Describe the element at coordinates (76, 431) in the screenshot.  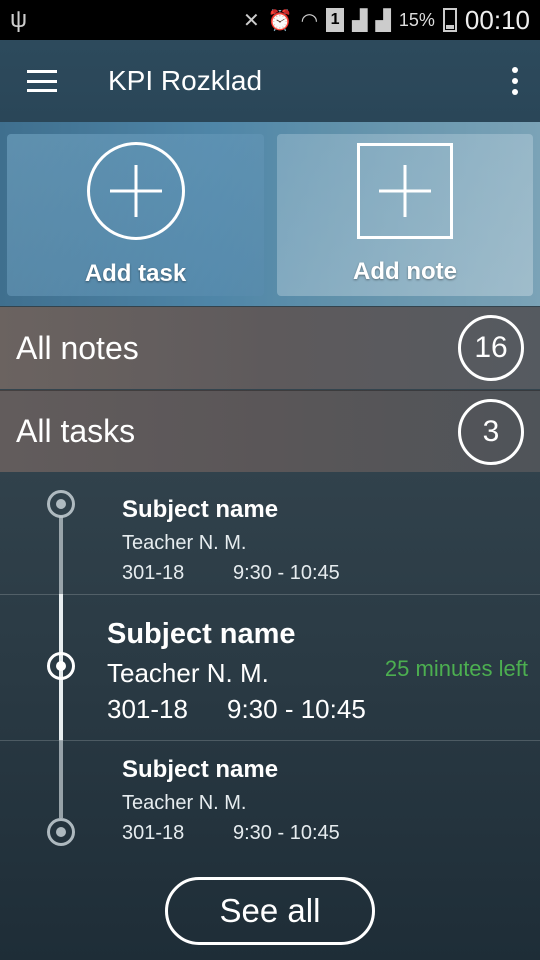
I see `all-tasks-label: All tasks` at that location.